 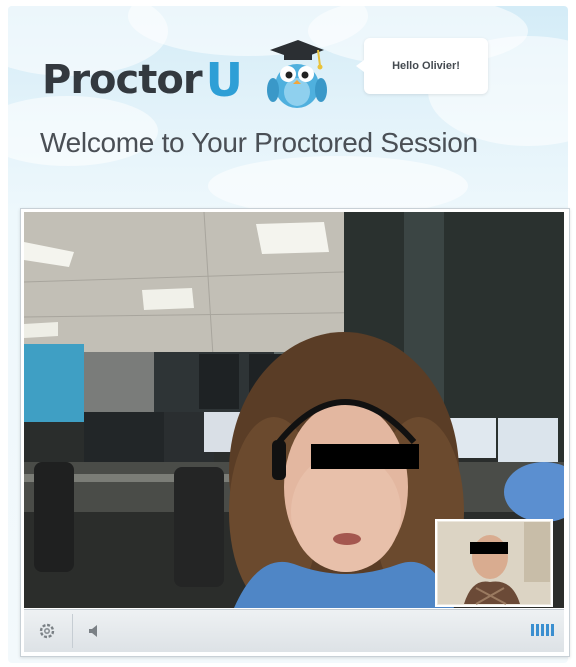 I want to click on speaker-icon, so click(x=93, y=631).